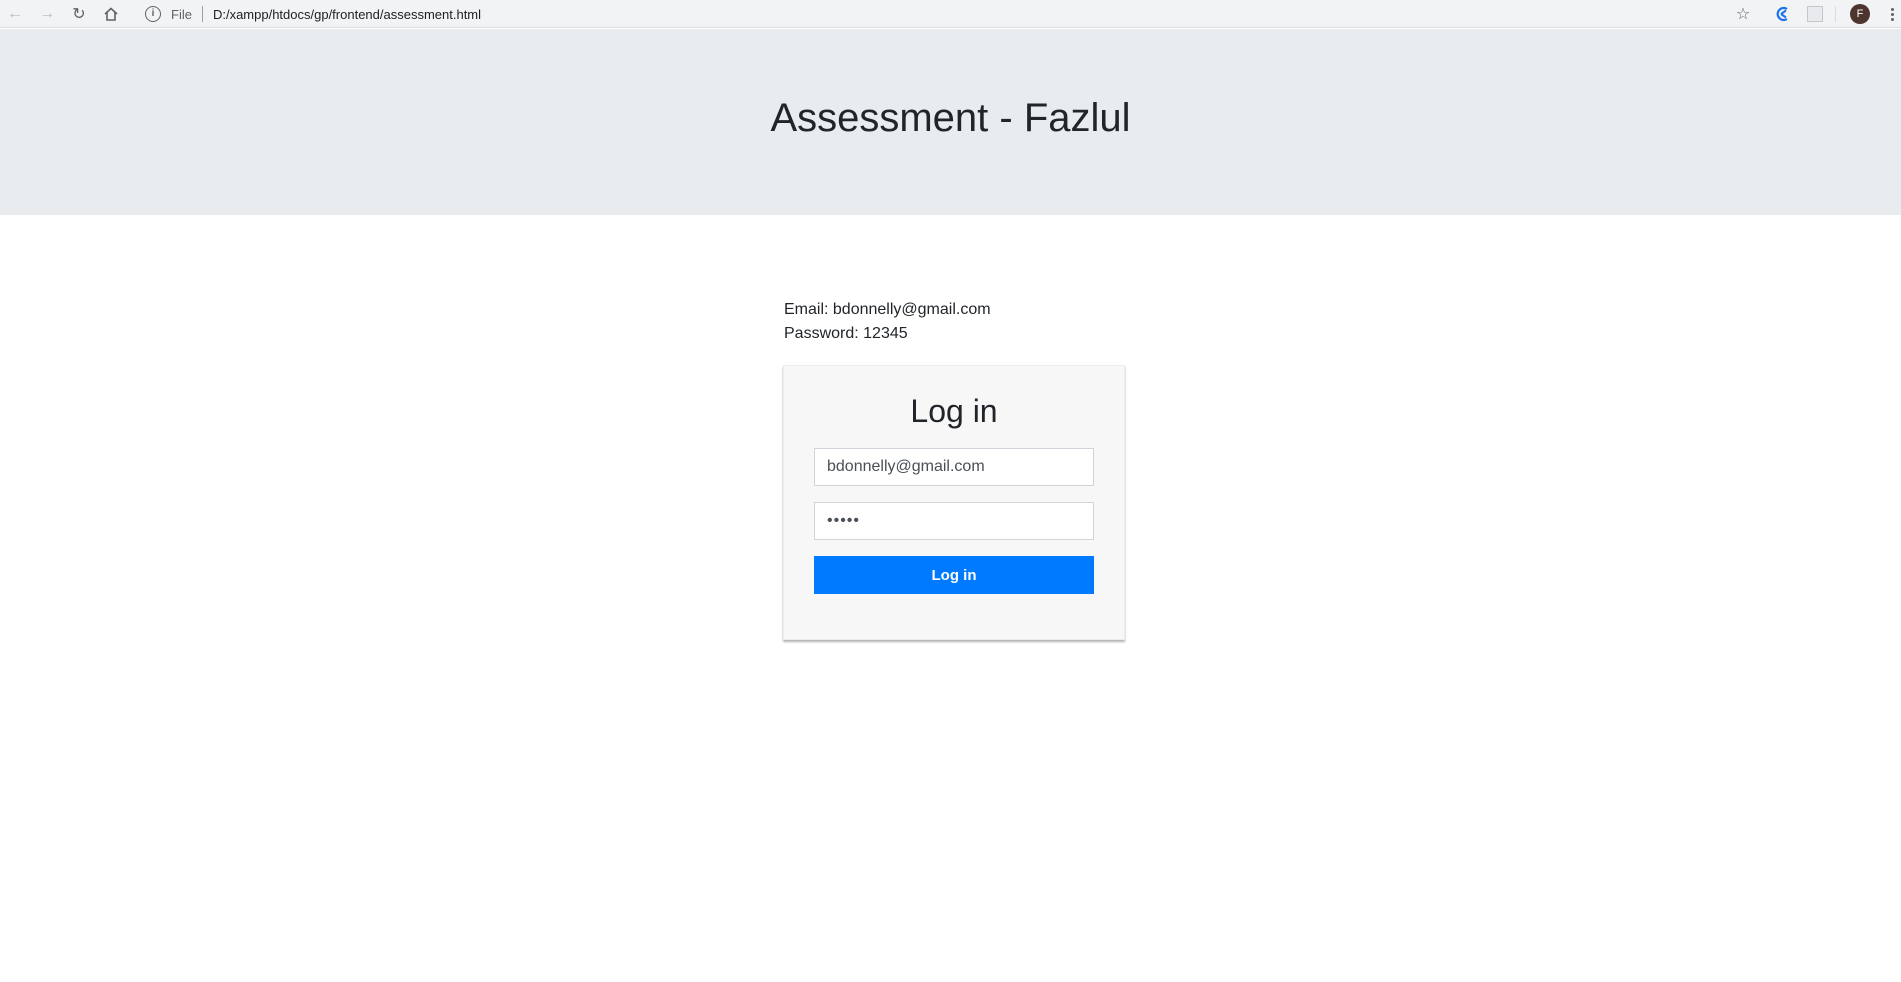  I want to click on profile-button: F, so click(1860, 14).